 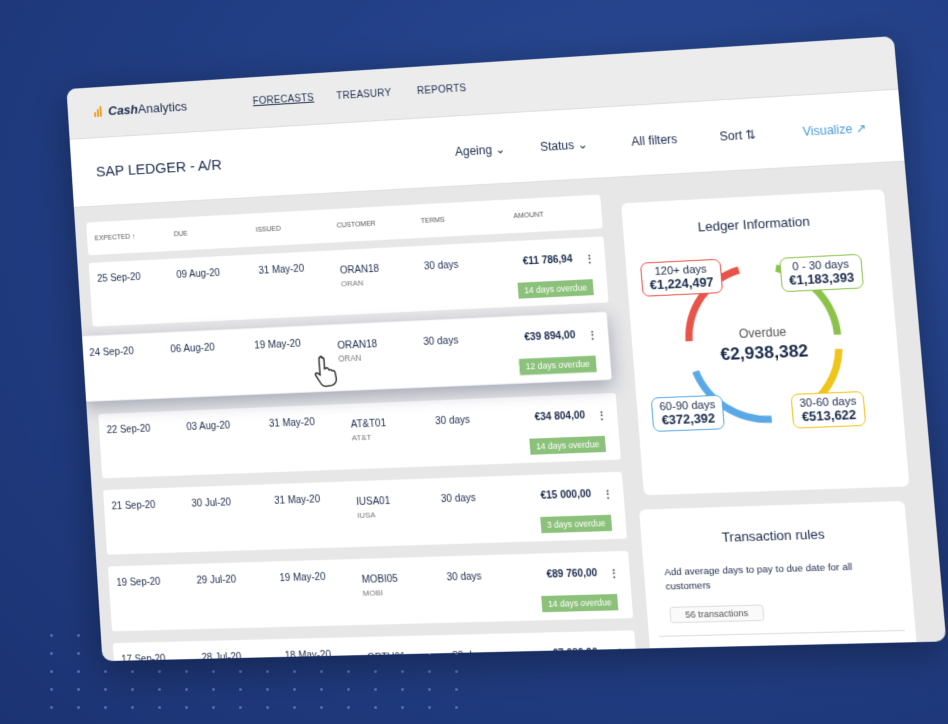 I want to click on cell-issued: 31 May-20, so click(x=292, y=423).